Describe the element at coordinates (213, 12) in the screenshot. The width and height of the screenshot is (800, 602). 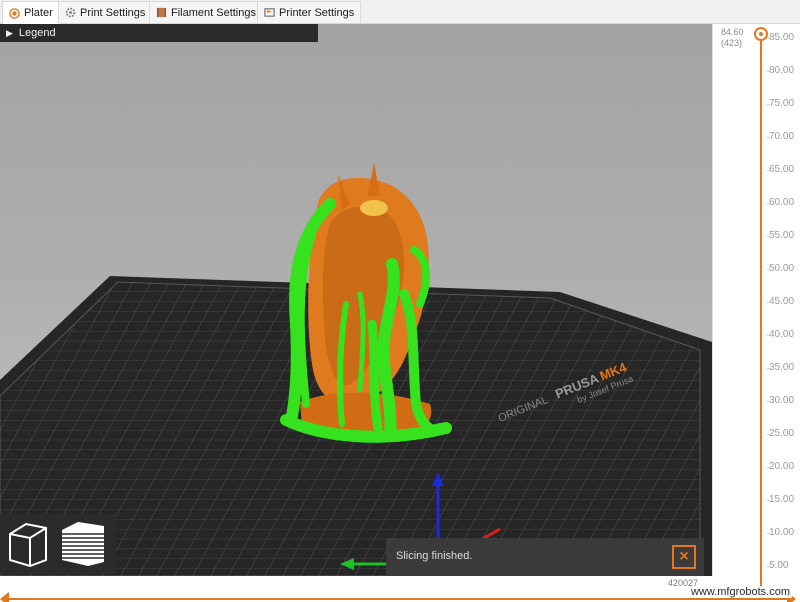
I see `tab-label: Filament Settings` at that location.